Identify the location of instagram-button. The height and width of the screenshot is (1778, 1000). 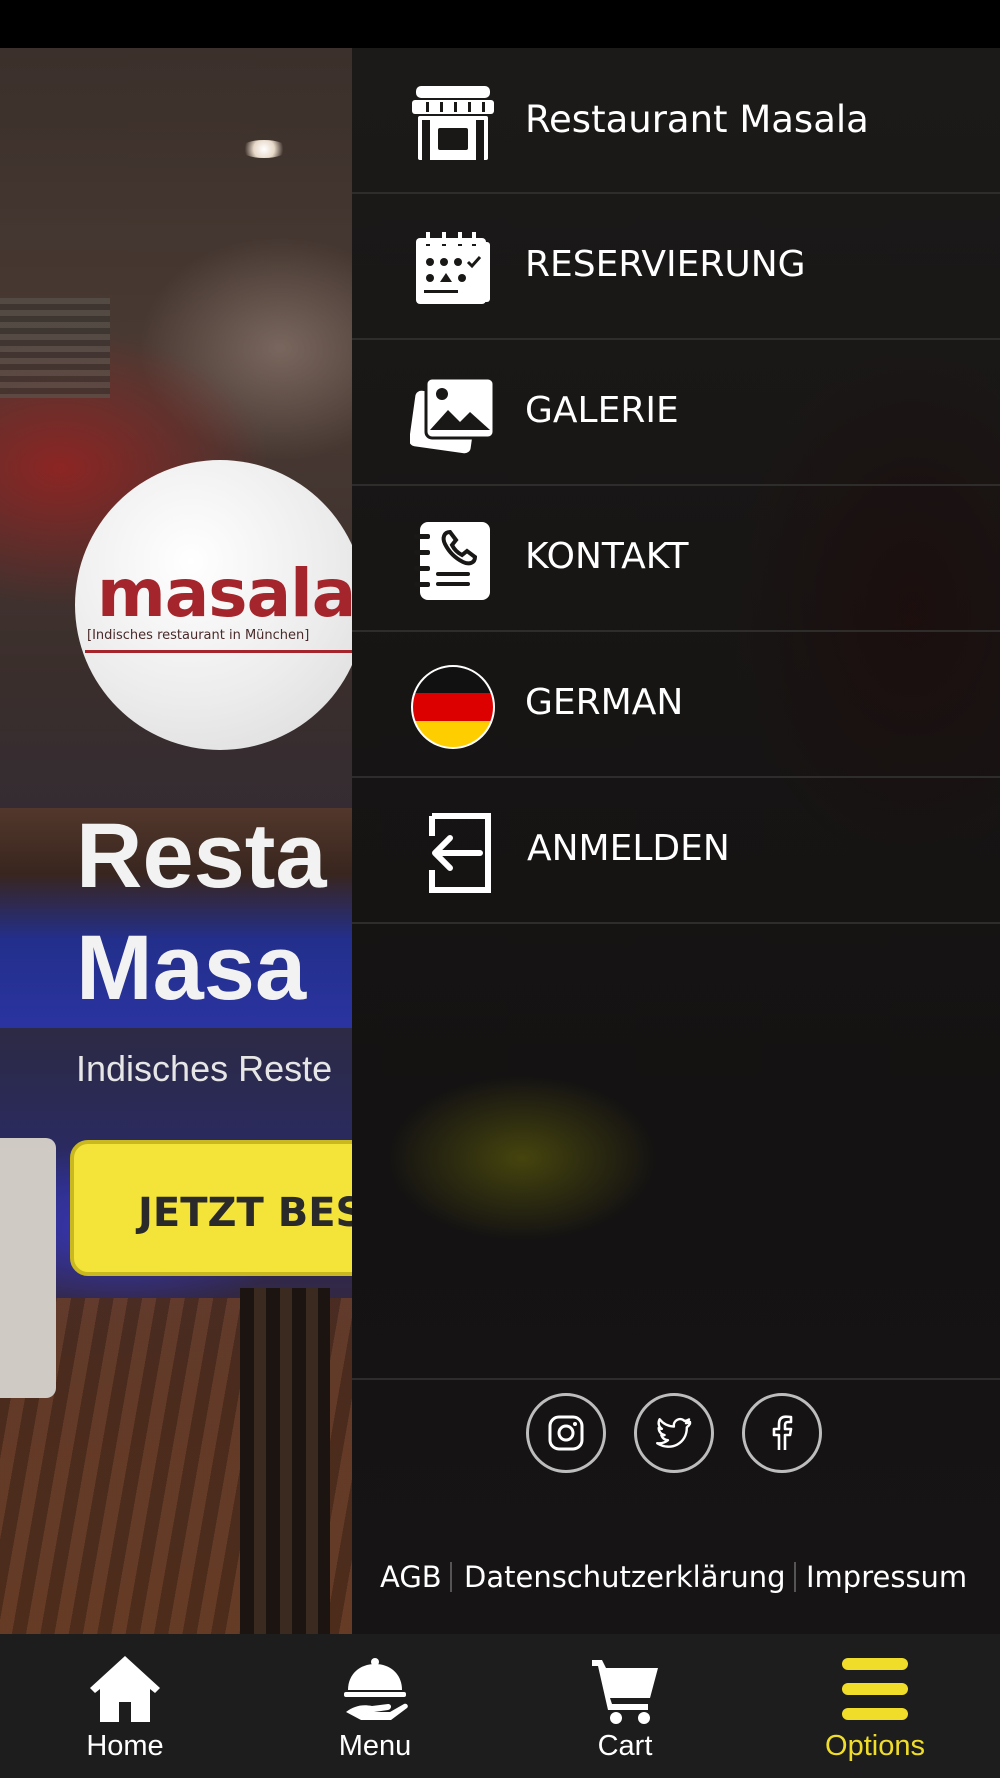
(566, 1433).